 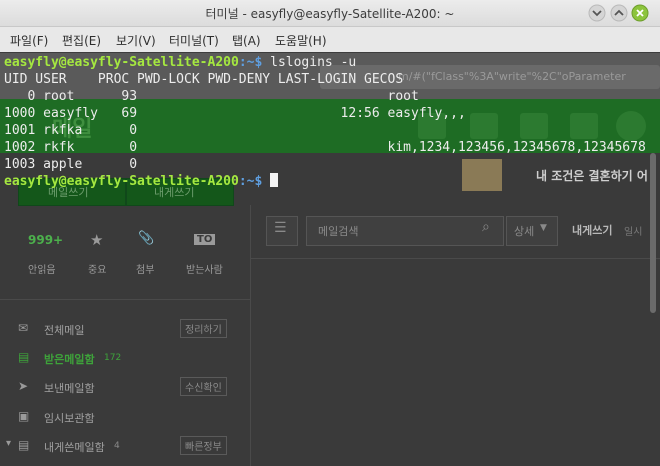 What do you see at coordinates (42, 270) in the screenshot?
I see `unread-label: 안읽음` at bounding box center [42, 270].